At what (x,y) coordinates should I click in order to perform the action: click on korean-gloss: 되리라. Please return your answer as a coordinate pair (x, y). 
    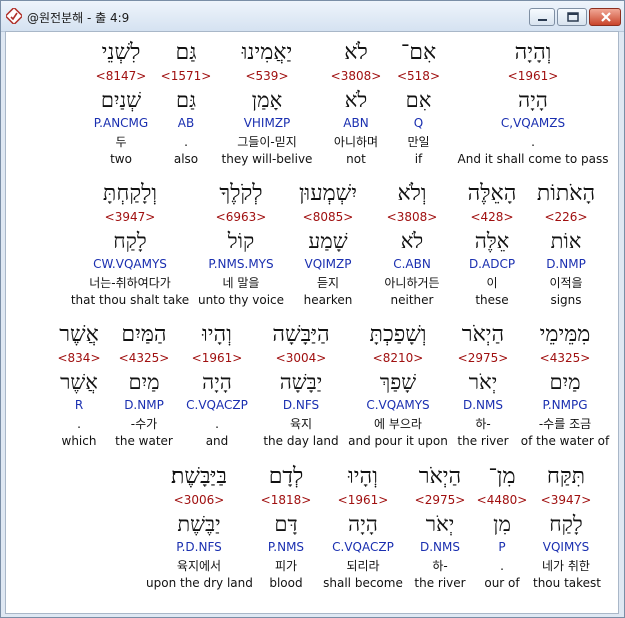
    Looking at the image, I should click on (363, 566).